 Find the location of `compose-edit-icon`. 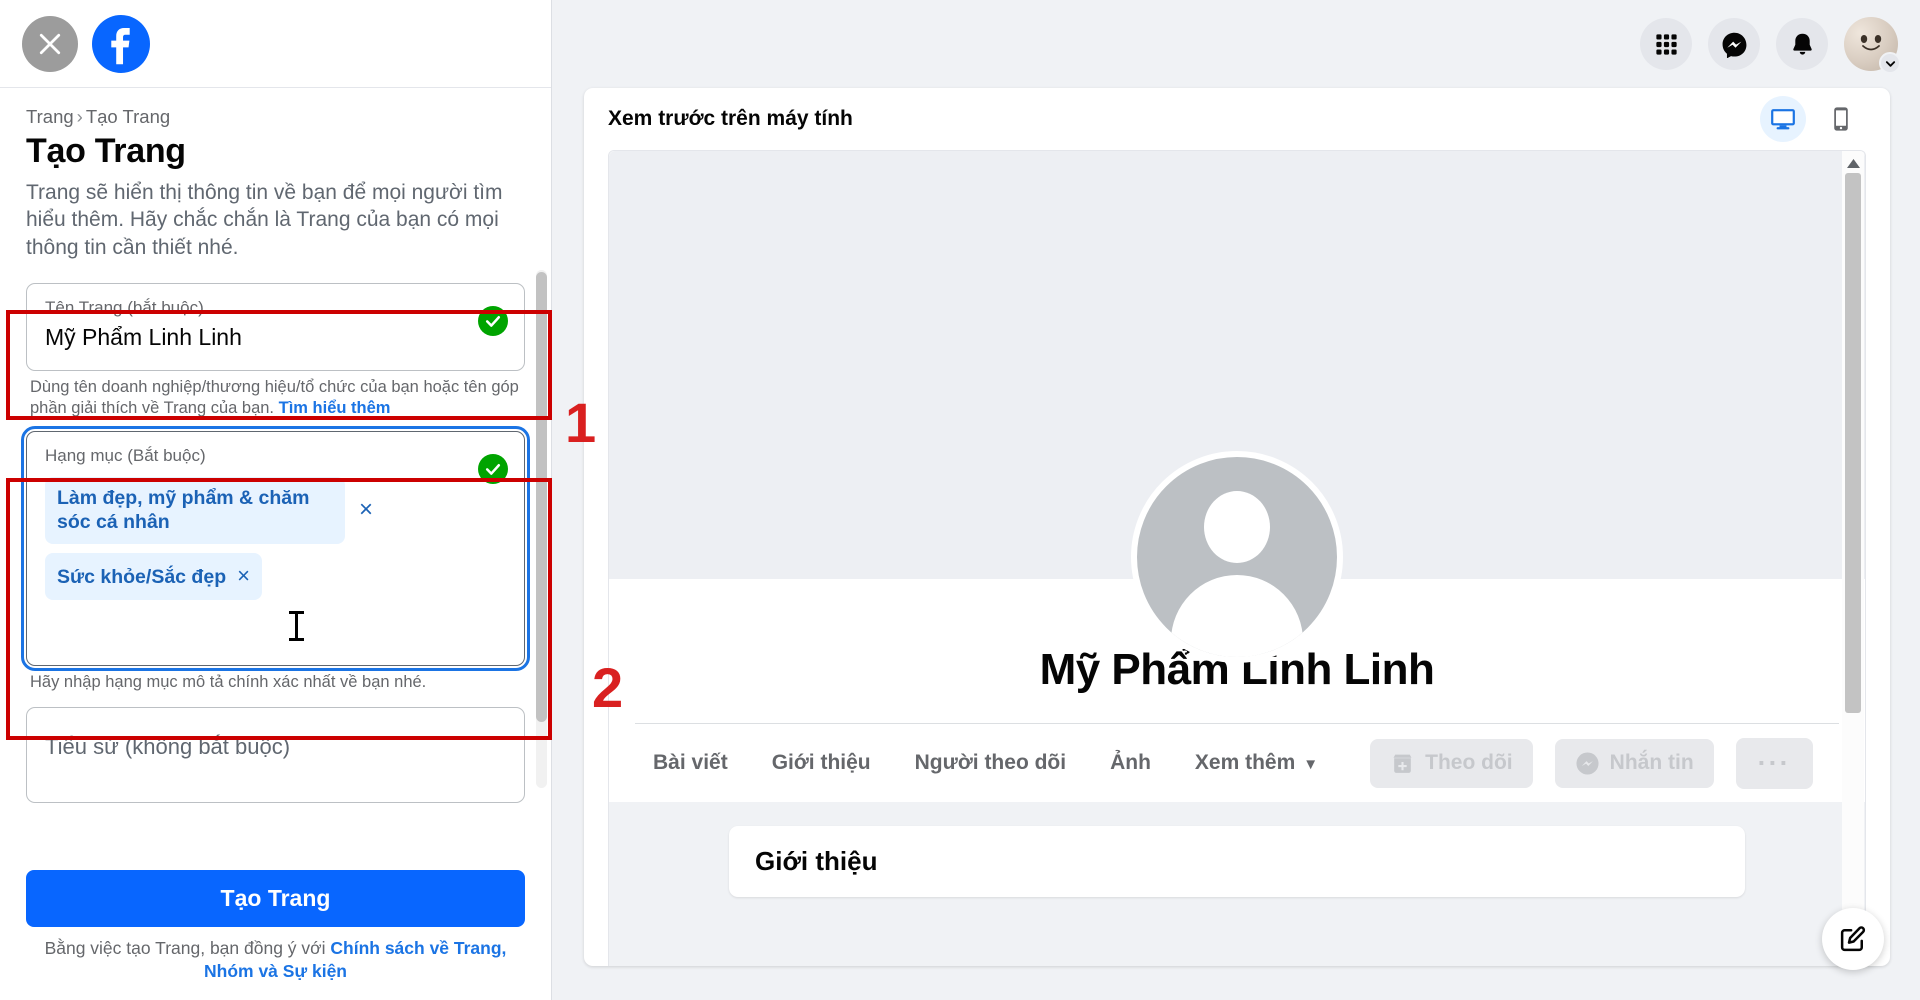

compose-edit-icon is located at coordinates (1853, 939).